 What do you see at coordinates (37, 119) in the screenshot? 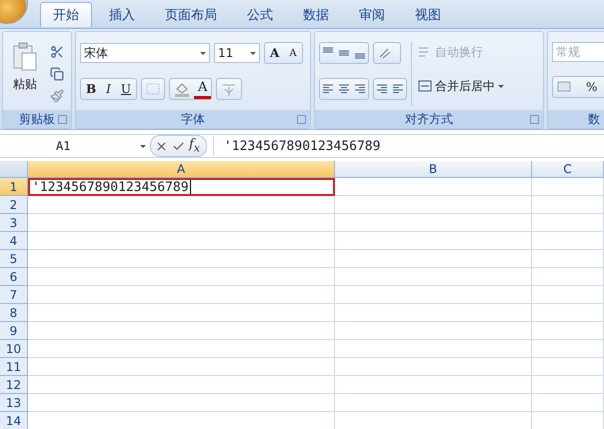
I see `group-label: 剪贴板` at bounding box center [37, 119].